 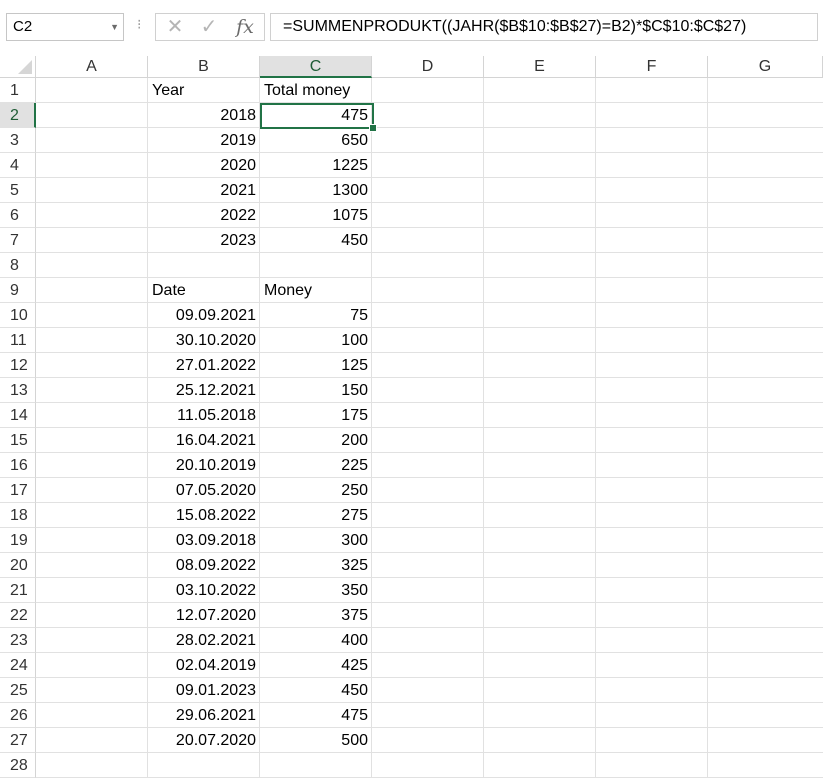 What do you see at coordinates (316, 565) in the screenshot?
I see `cell-money: 325` at bounding box center [316, 565].